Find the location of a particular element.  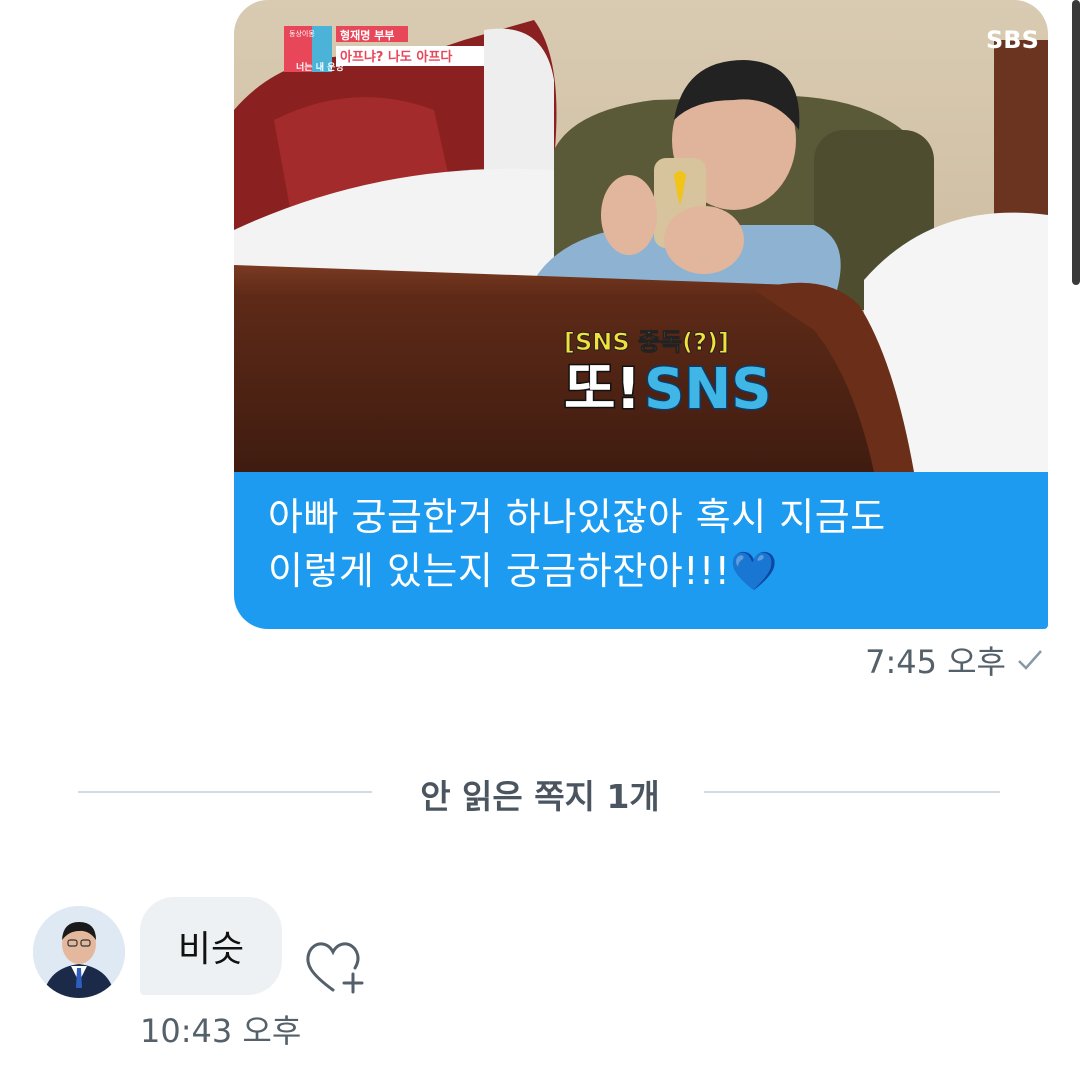

program-tag: 동상이몽 is located at coordinates (302, 33).